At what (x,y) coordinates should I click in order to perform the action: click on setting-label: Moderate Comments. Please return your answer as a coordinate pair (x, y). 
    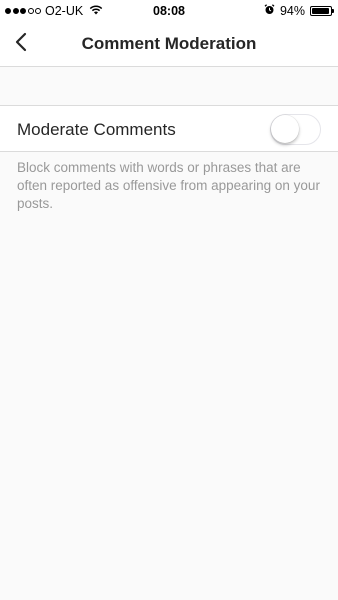
    Looking at the image, I should click on (96, 129).